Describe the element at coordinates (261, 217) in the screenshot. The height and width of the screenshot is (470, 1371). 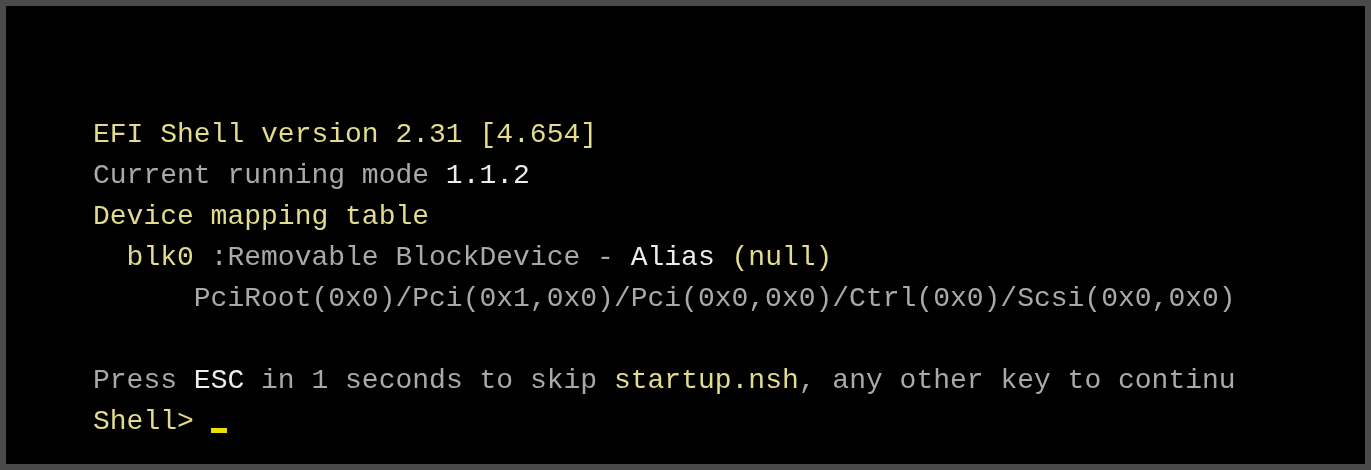
I see `console-line: Device mapping table` at that location.